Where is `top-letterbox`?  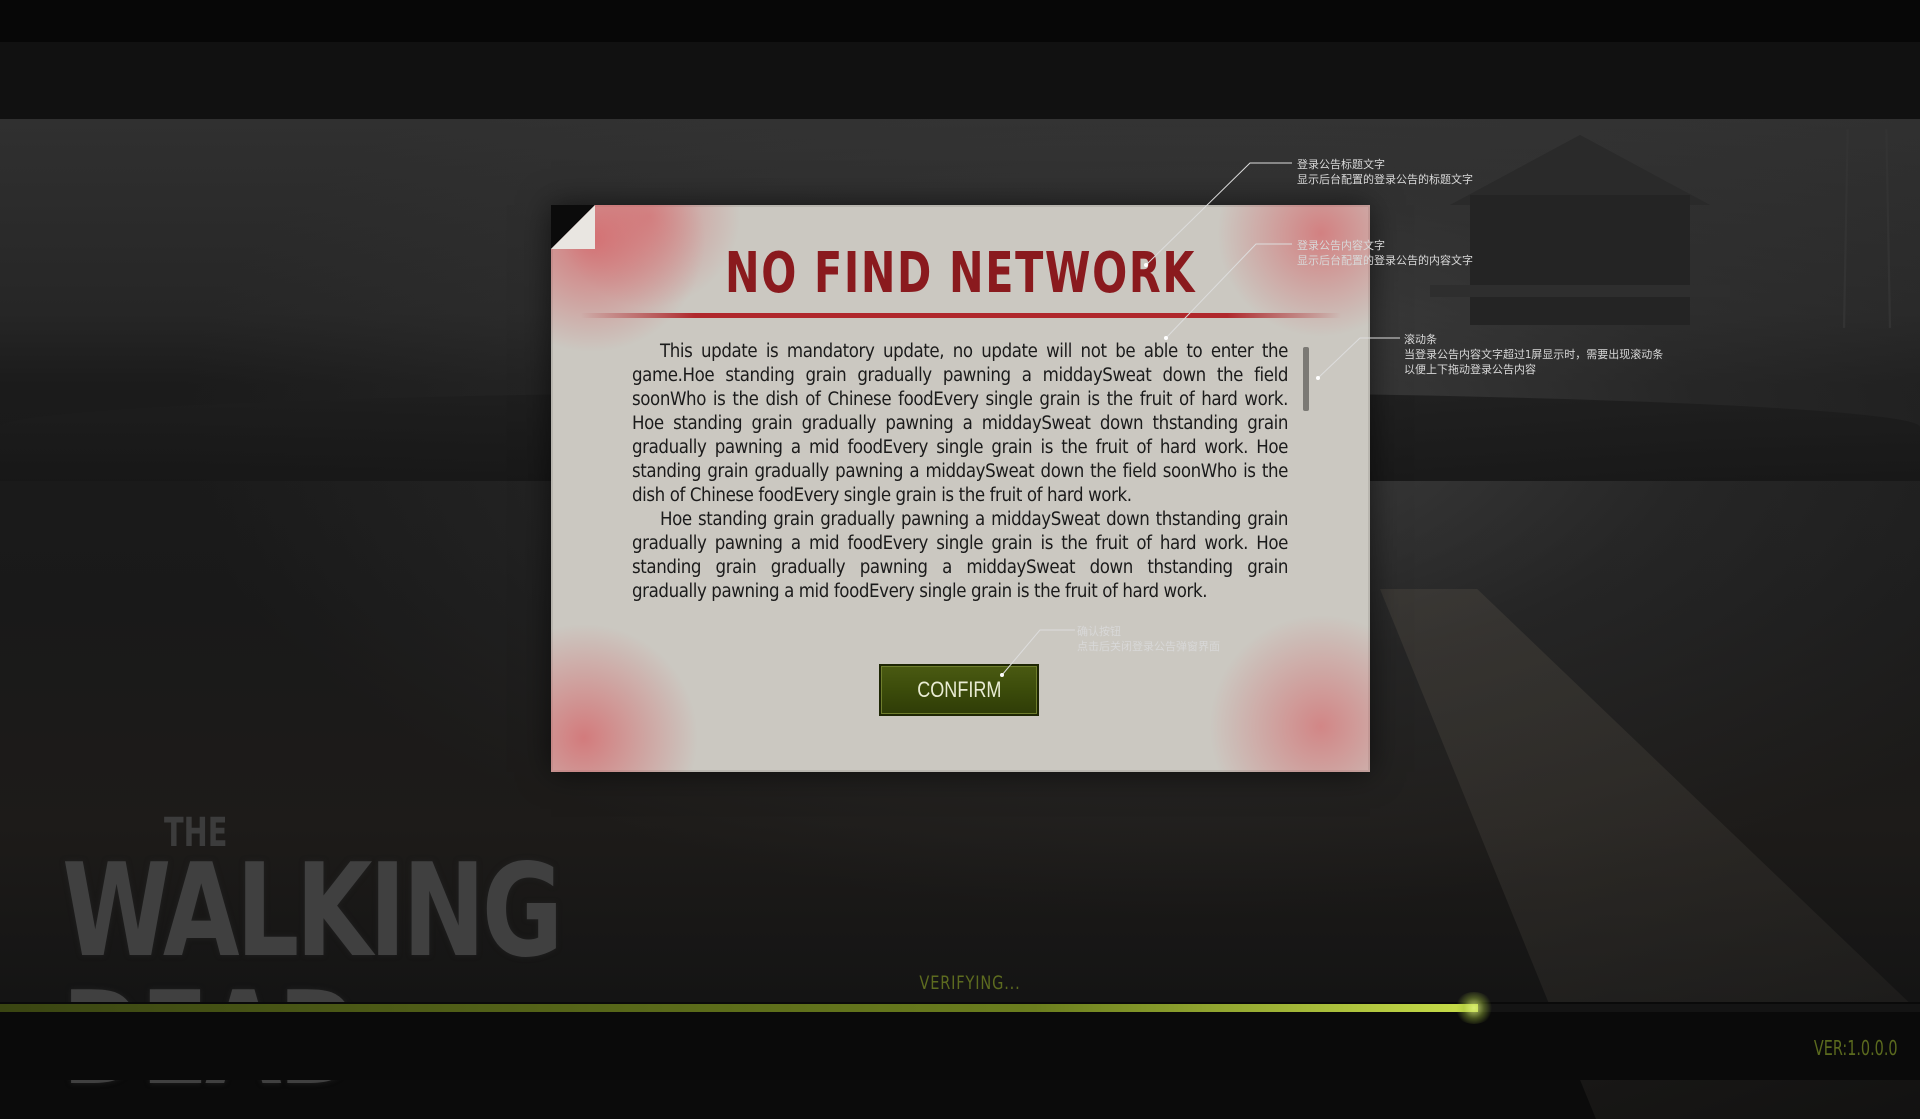
top-letterbox is located at coordinates (960, 21).